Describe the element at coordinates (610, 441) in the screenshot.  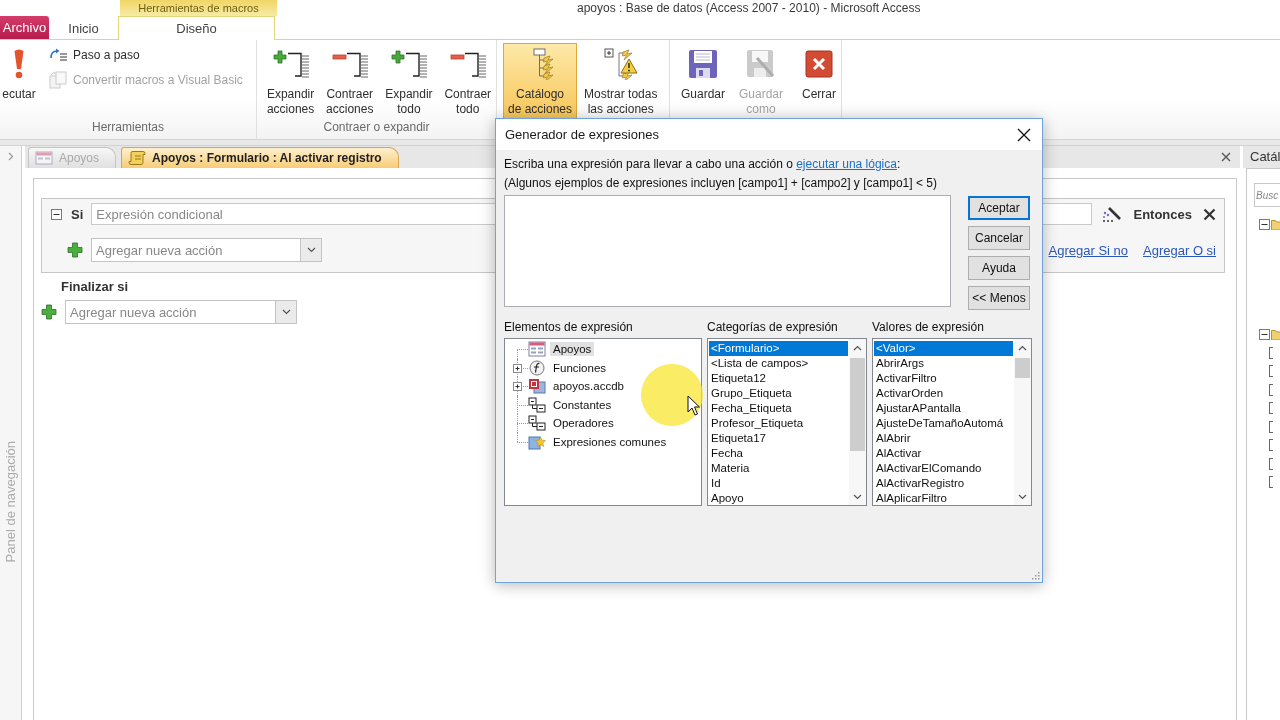
I see `tree-item: Expresiones comunes` at that location.